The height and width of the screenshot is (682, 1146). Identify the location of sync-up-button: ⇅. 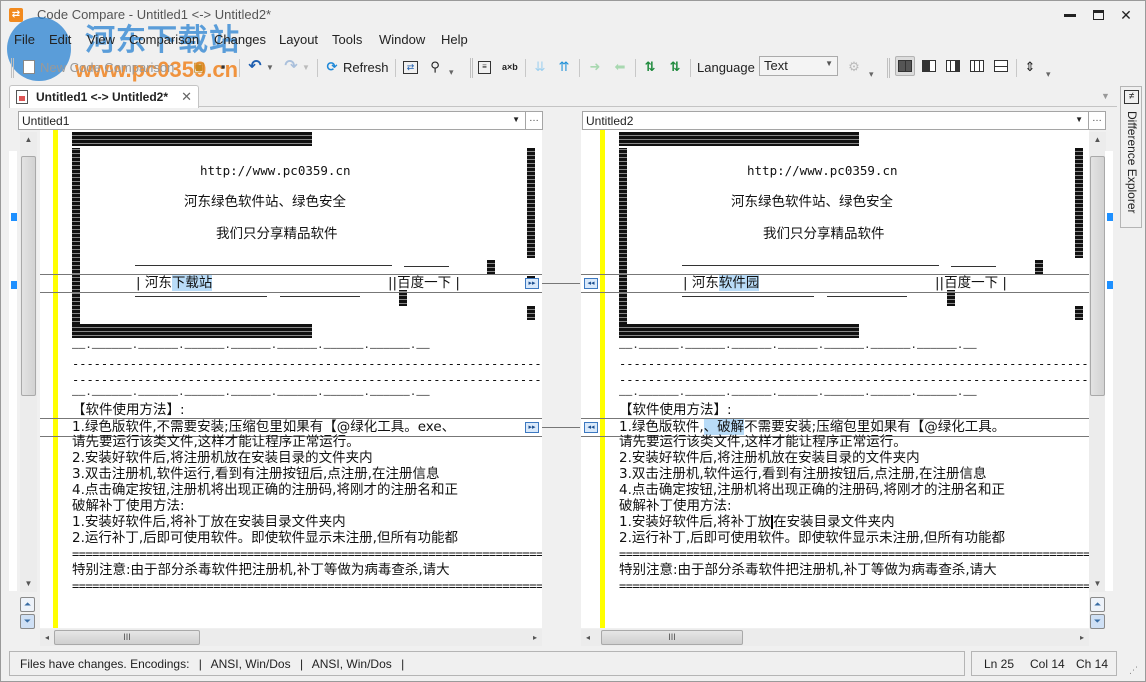
(675, 67).